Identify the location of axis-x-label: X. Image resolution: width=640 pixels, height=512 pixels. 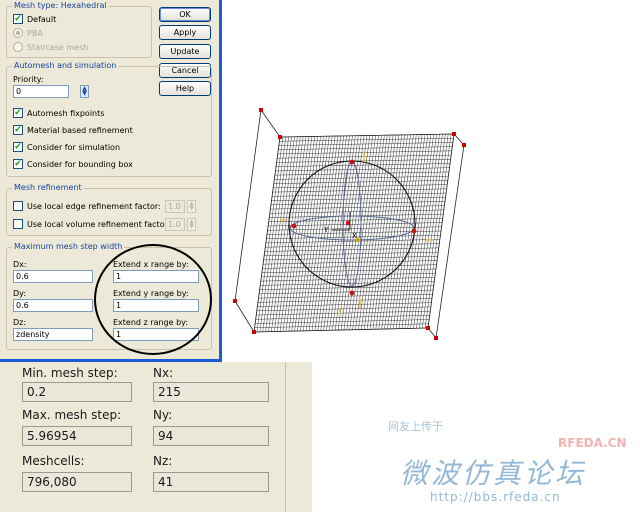
(354, 236).